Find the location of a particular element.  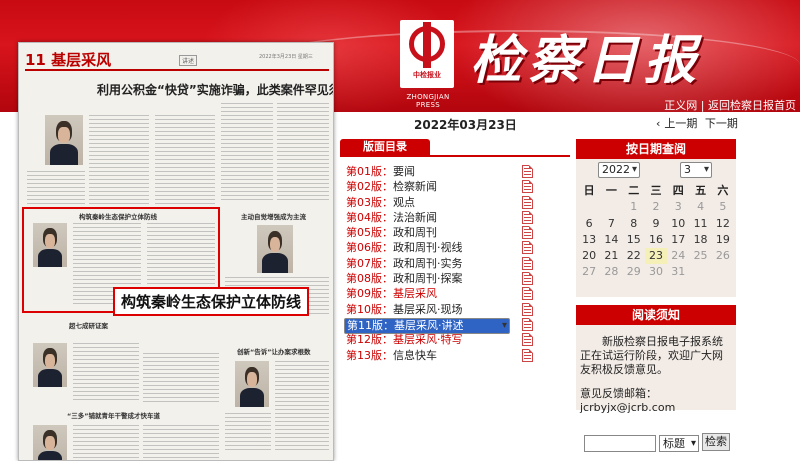

logo-en-text: ZHONGJIAN PRESS is located at coordinates (428, 101).